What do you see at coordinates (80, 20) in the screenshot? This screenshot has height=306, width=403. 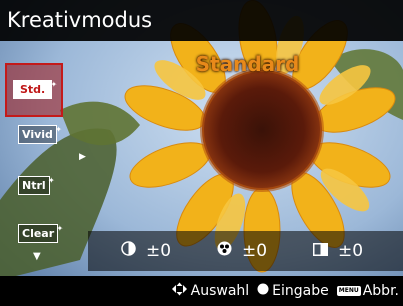 I see `window-title: Kreativmodus` at bounding box center [80, 20].